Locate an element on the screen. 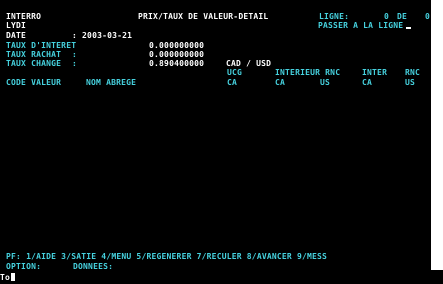  col-interior: INTERIEUR RNC is located at coordinates (308, 72).